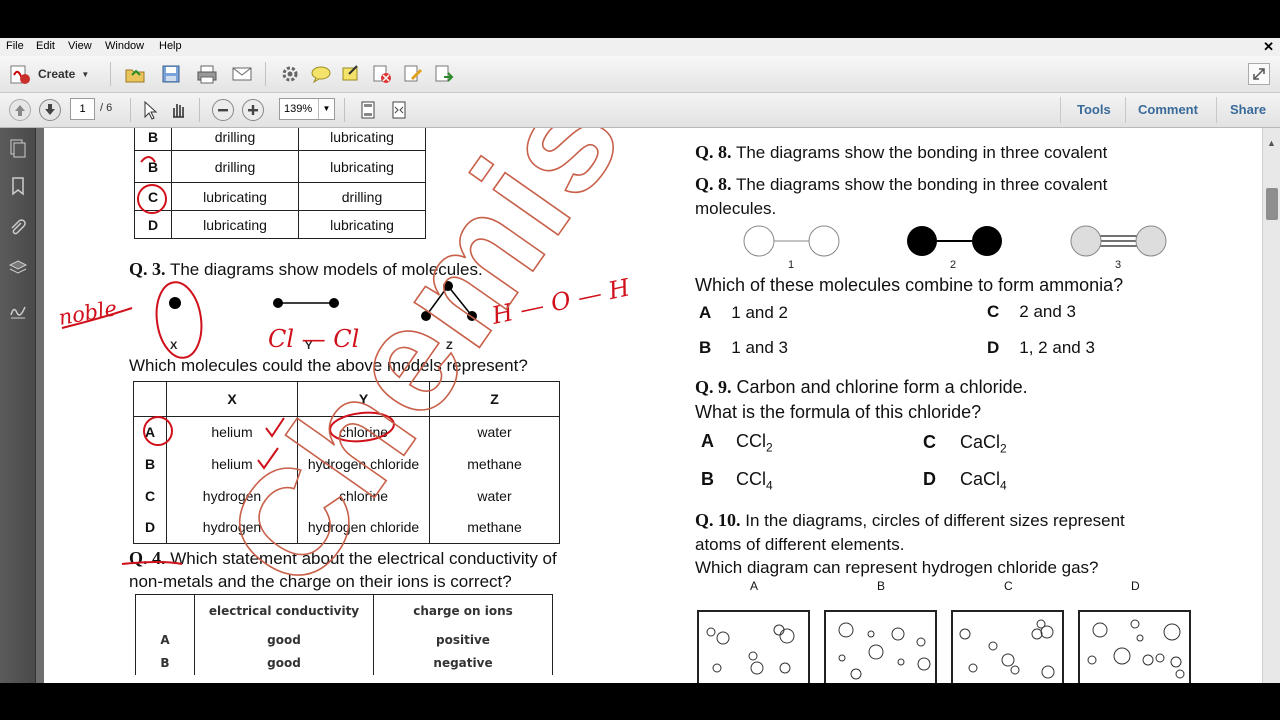 The width and height of the screenshot is (1280, 720). What do you see at coordinates (88, 313) in the screenshot?
I see `annotation-noble: noble` at bounding box center [88, 313].